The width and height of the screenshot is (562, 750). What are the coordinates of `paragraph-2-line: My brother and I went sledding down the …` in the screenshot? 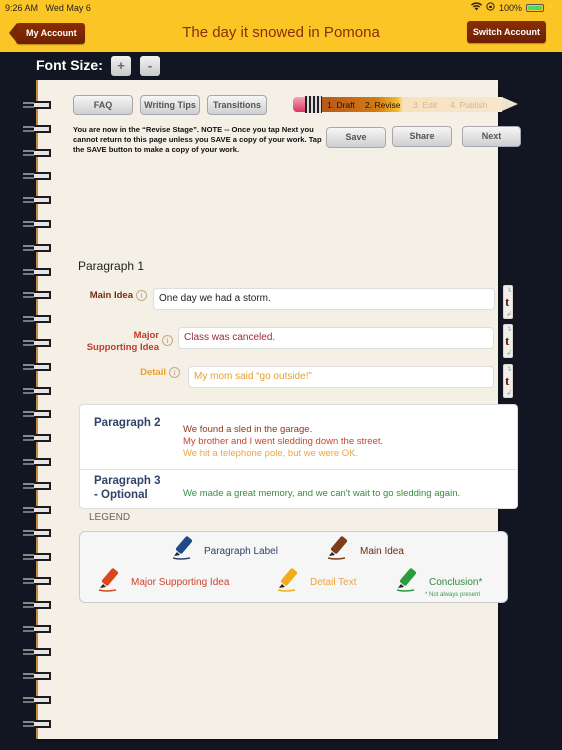 It's located at (283, 441).